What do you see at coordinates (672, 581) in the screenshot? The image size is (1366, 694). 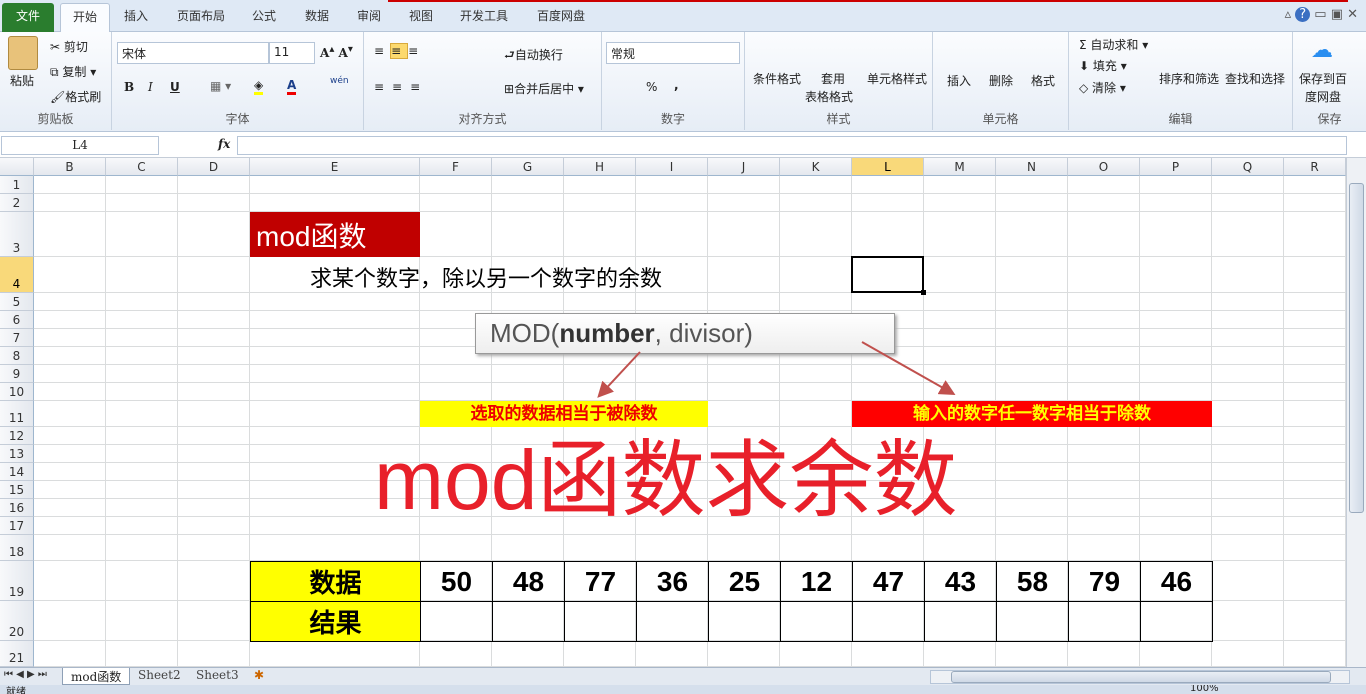 I see `data-value-cell: 36` at bounding box center [672, 581].